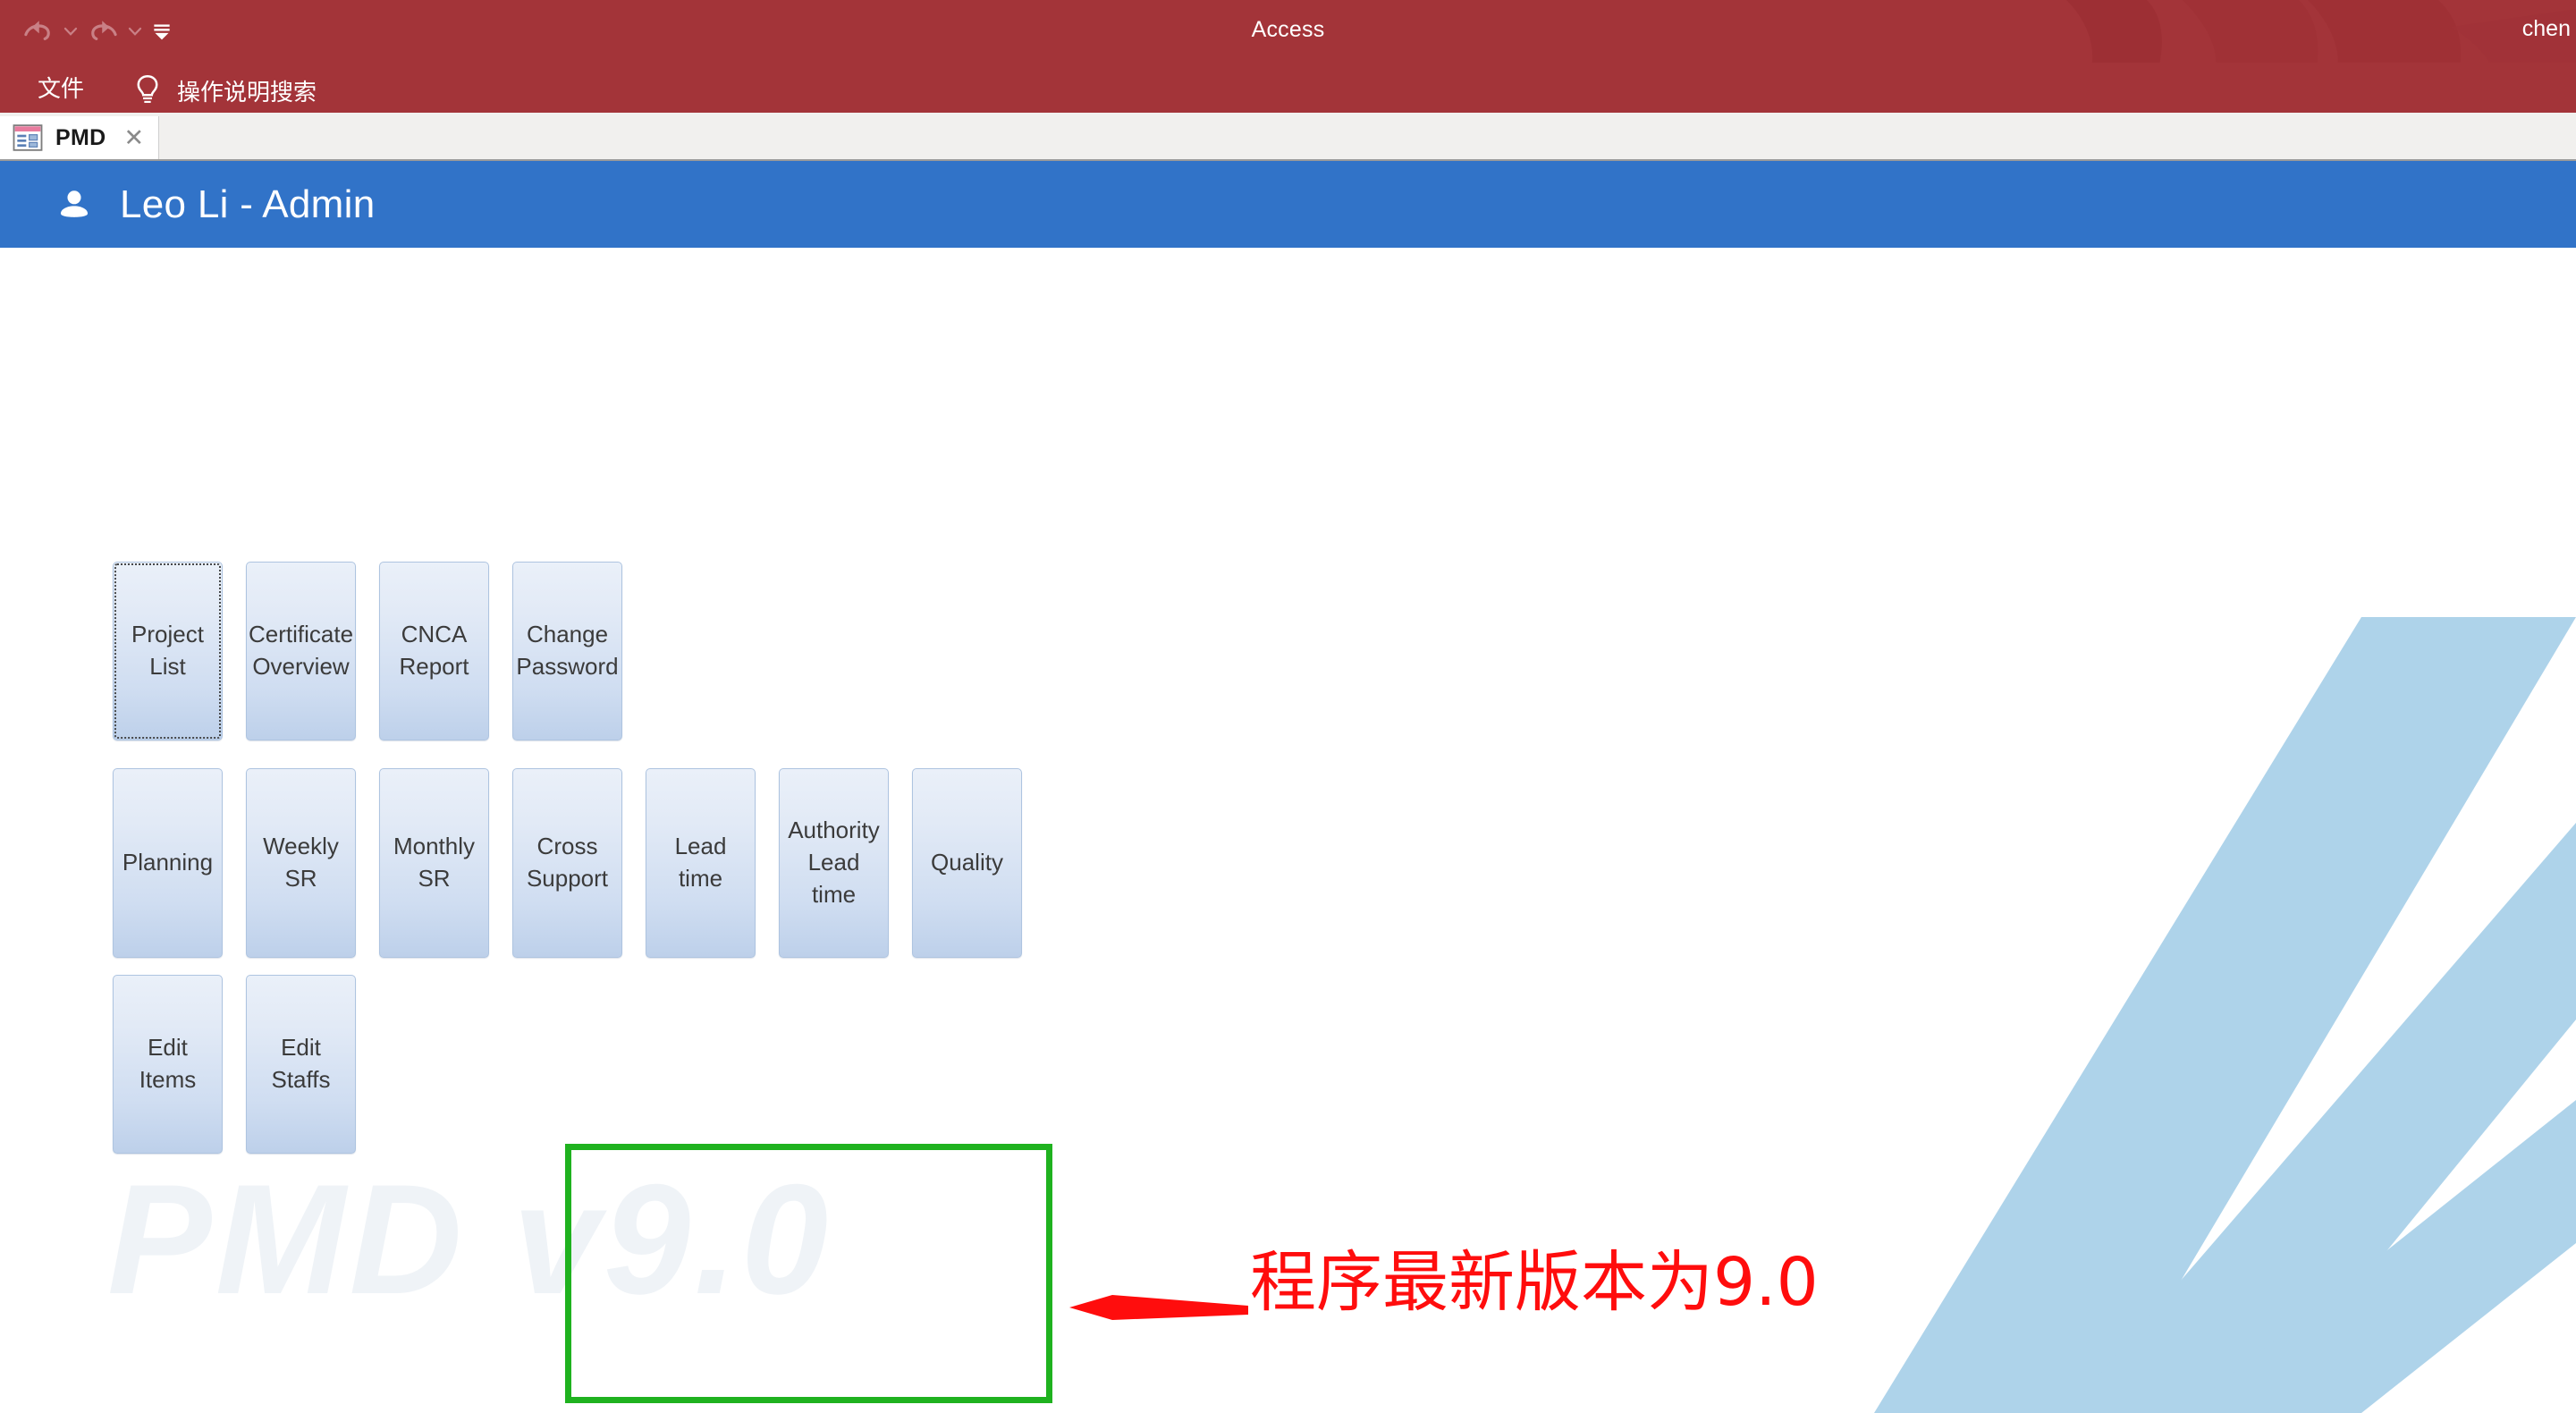 This screenshot has width=2576, height=1413. What do you see at coordinates (301, 863) in the screenshot?
I see `nav-button-weekly-sr: Weekly SR` at bounding box center [301, 863].